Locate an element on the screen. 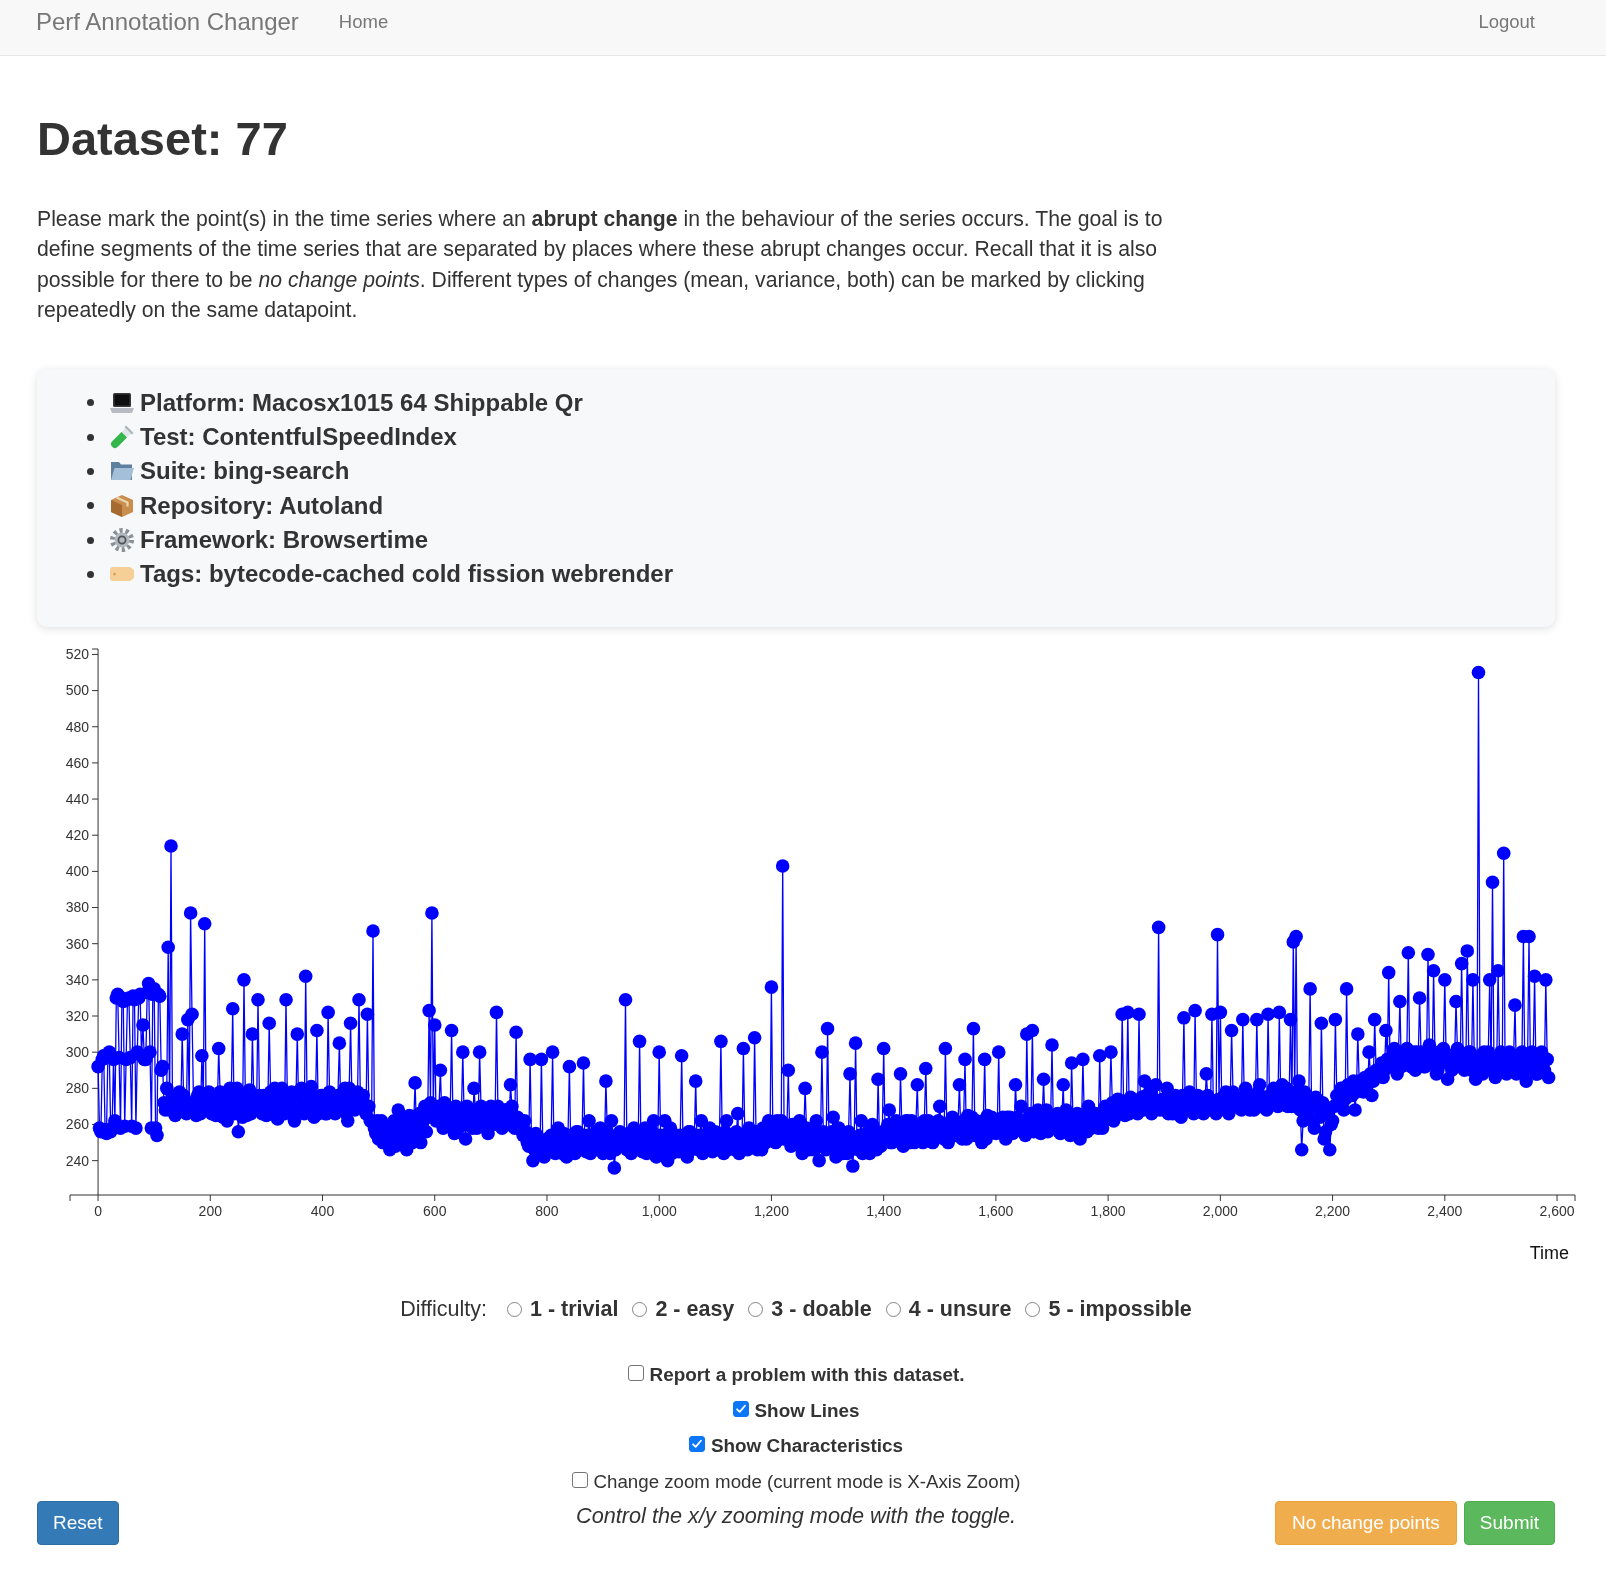 The image size is (1606, 1582). y-tick-label: 400 is located at coordinates (77, 871).